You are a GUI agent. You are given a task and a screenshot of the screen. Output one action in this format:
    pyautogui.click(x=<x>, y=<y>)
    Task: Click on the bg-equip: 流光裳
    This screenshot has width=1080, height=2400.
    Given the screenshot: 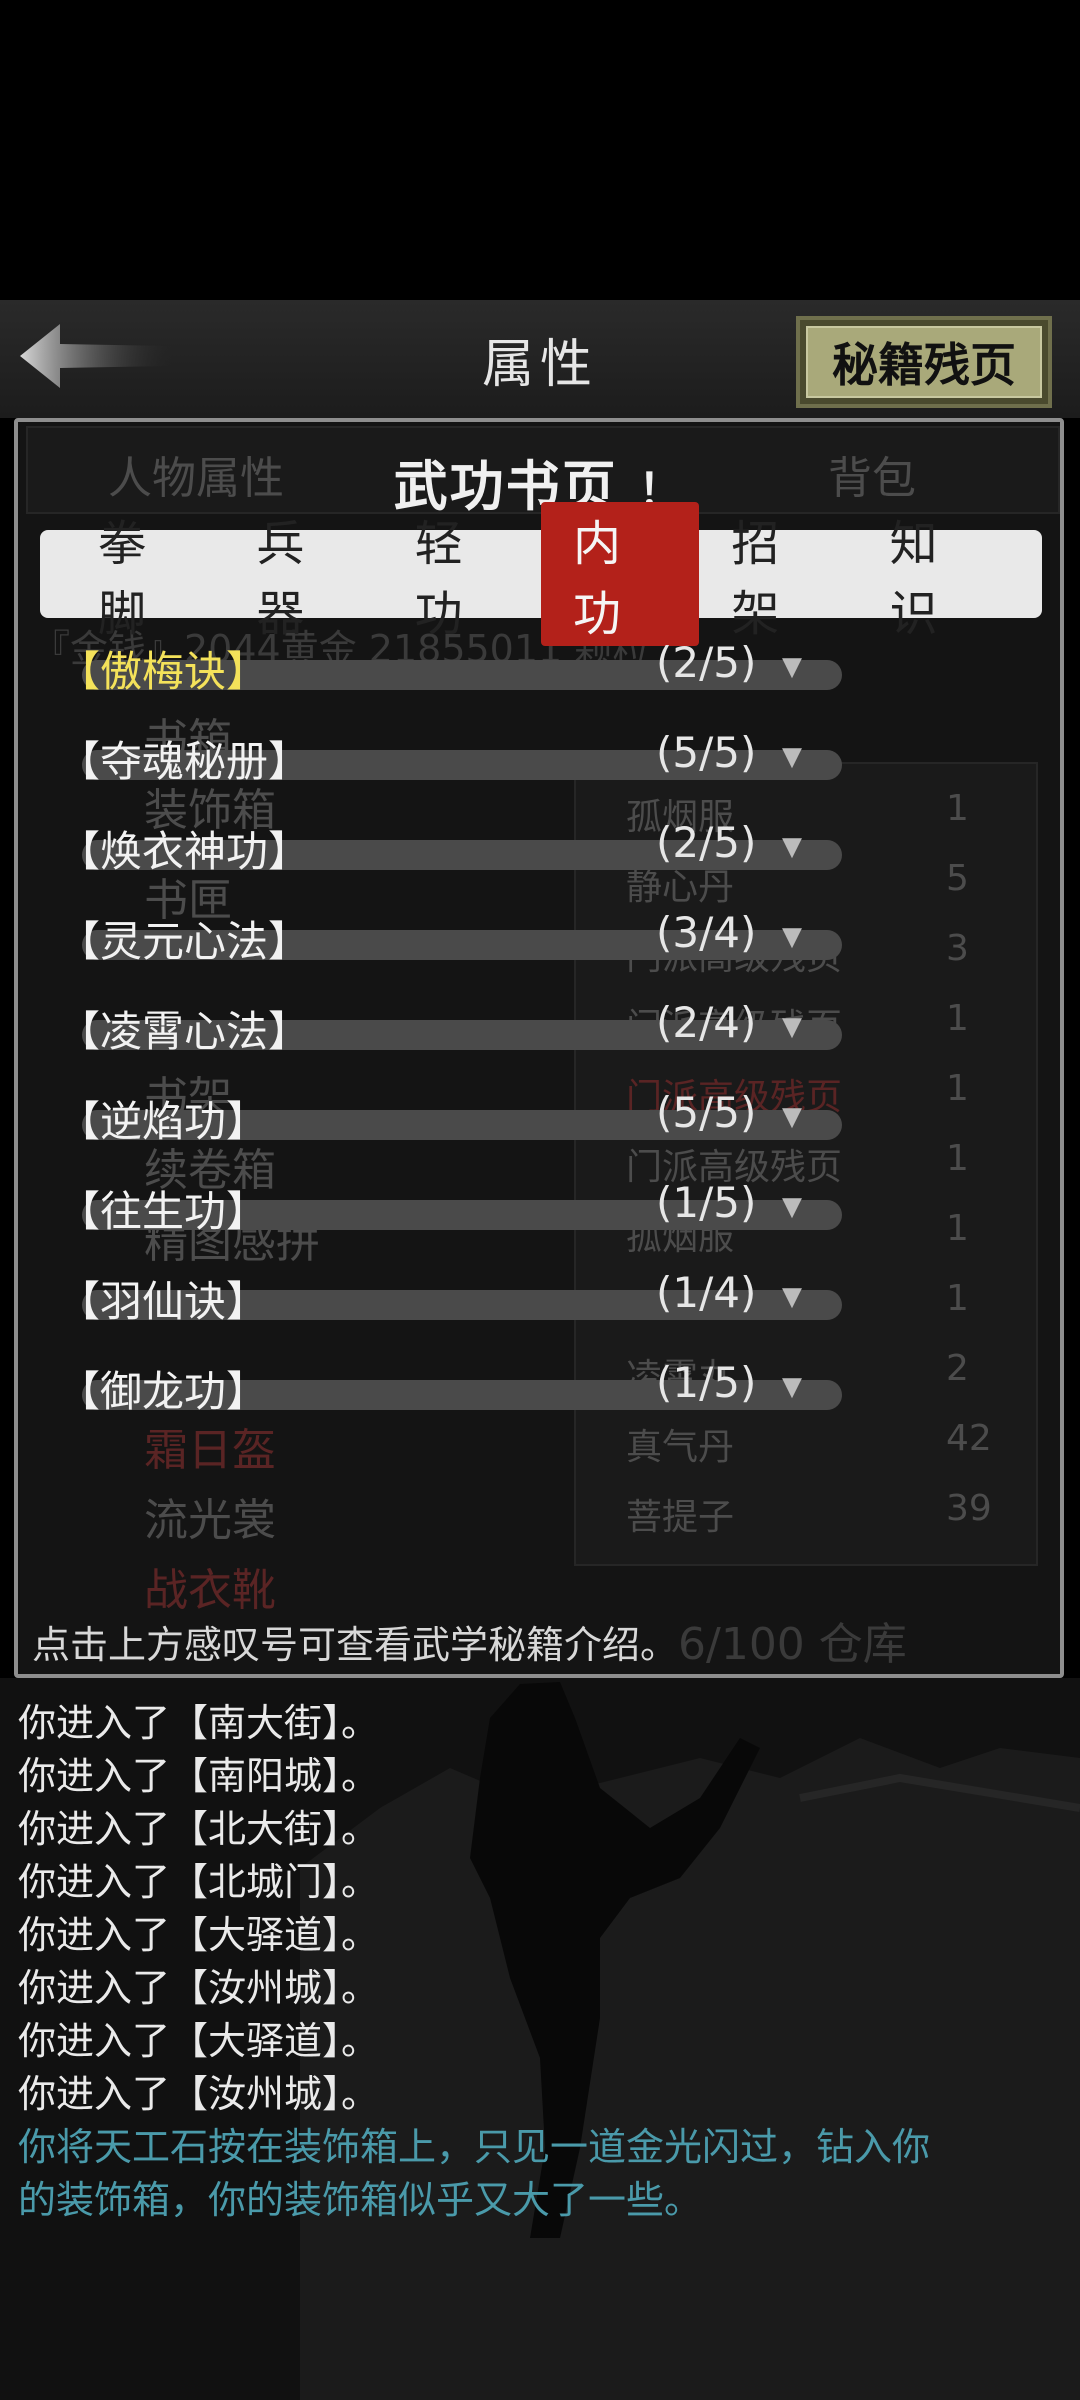 What is the action you would take?
    pyautogui.click(x=210, y=1520)
    